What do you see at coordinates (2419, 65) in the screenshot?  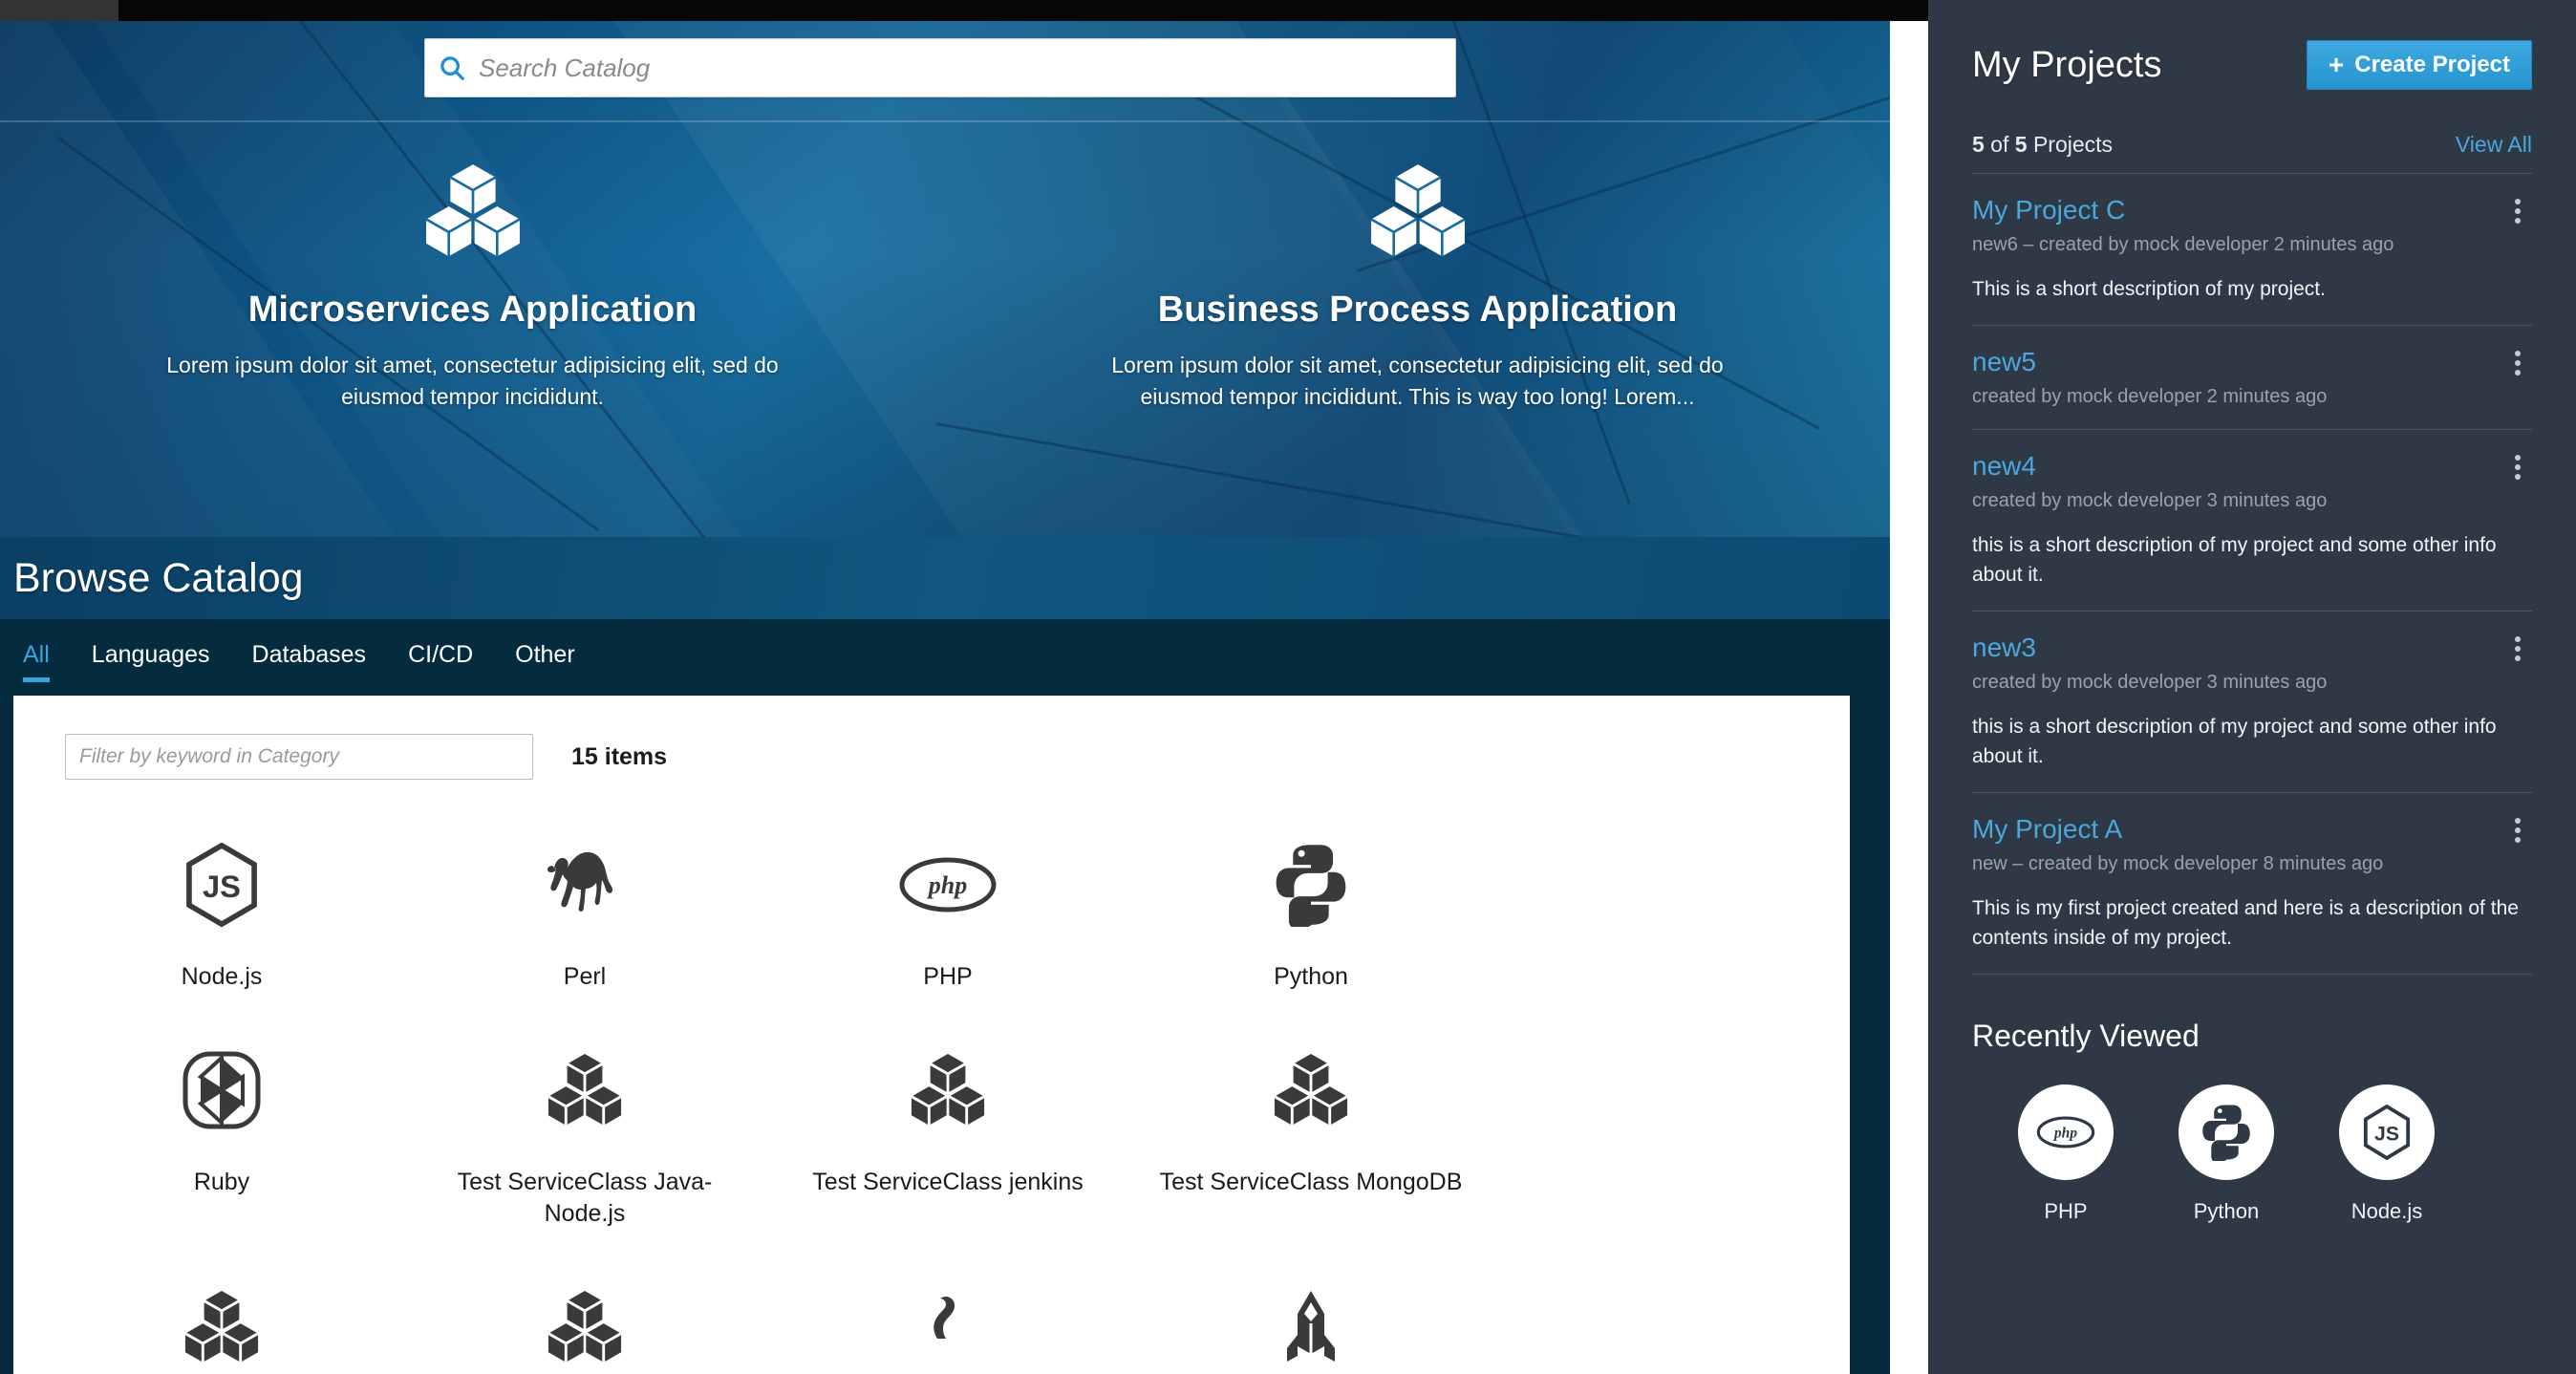 I see `create-project-button: + Create Project` at bounding box center [2419, 65].